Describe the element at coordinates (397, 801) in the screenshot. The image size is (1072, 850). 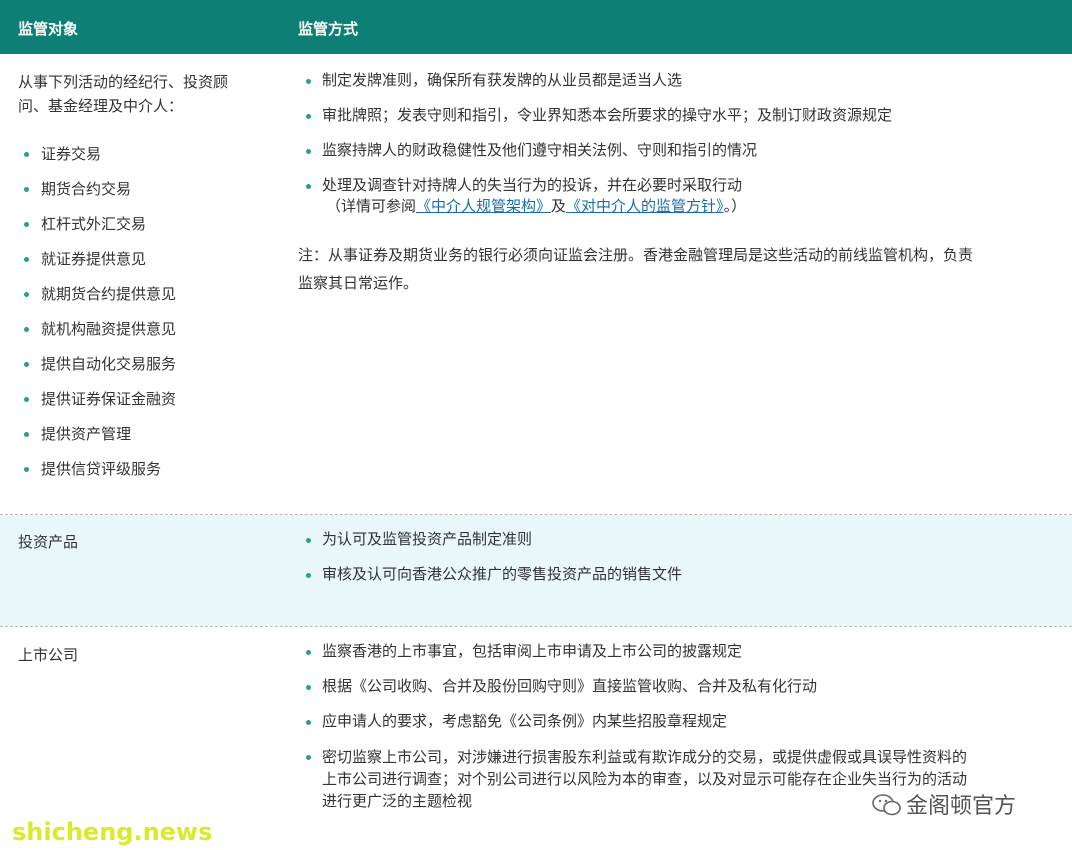
I see `list-item-line: 进行更广泛的主题检视` at that location.